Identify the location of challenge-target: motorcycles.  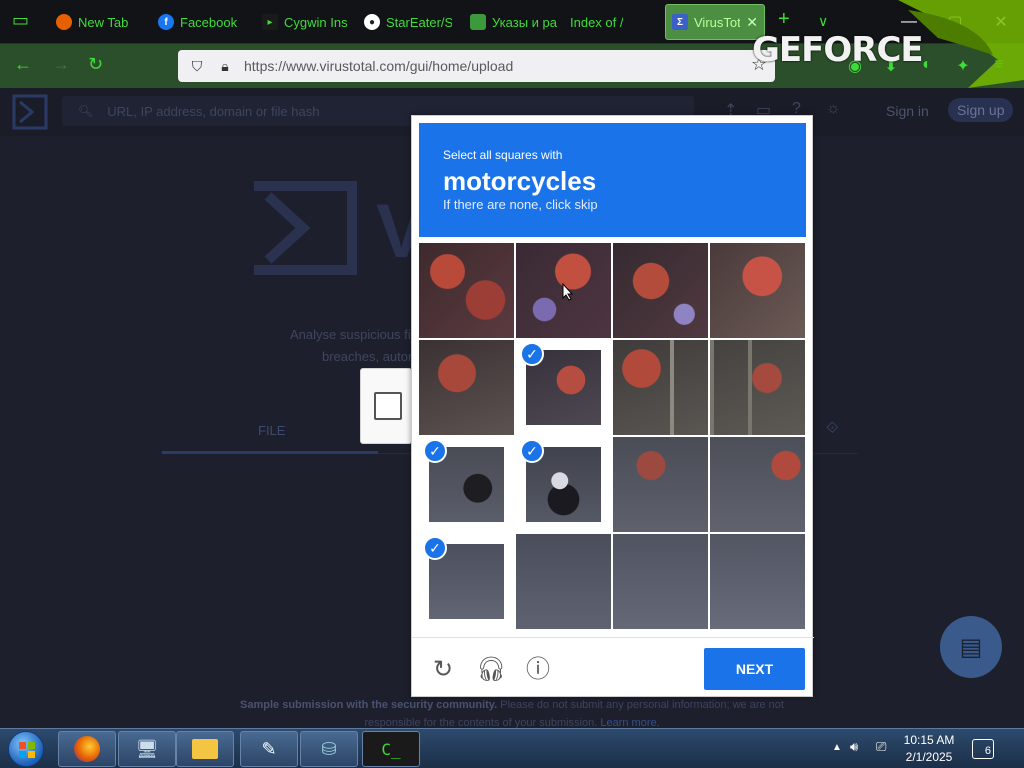
(520, 181).